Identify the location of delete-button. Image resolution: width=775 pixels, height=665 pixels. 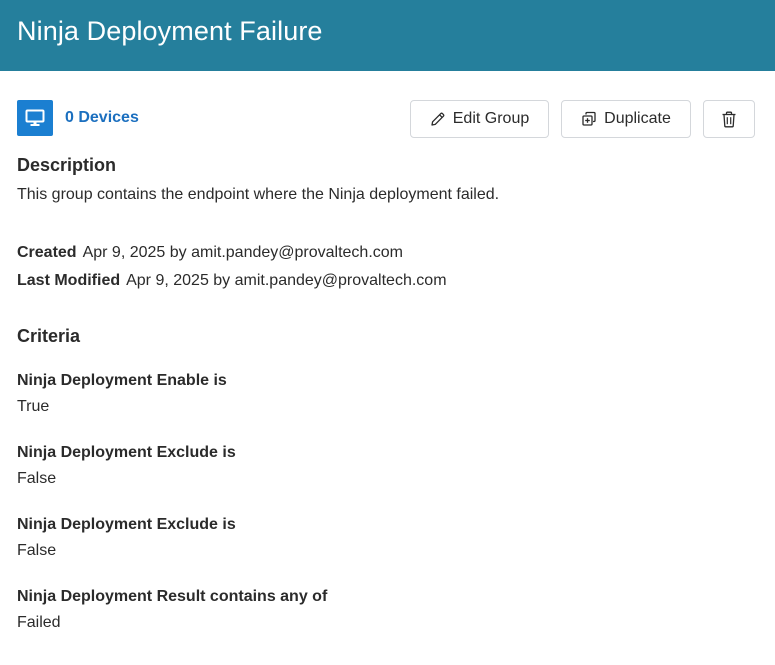
(729, 119).